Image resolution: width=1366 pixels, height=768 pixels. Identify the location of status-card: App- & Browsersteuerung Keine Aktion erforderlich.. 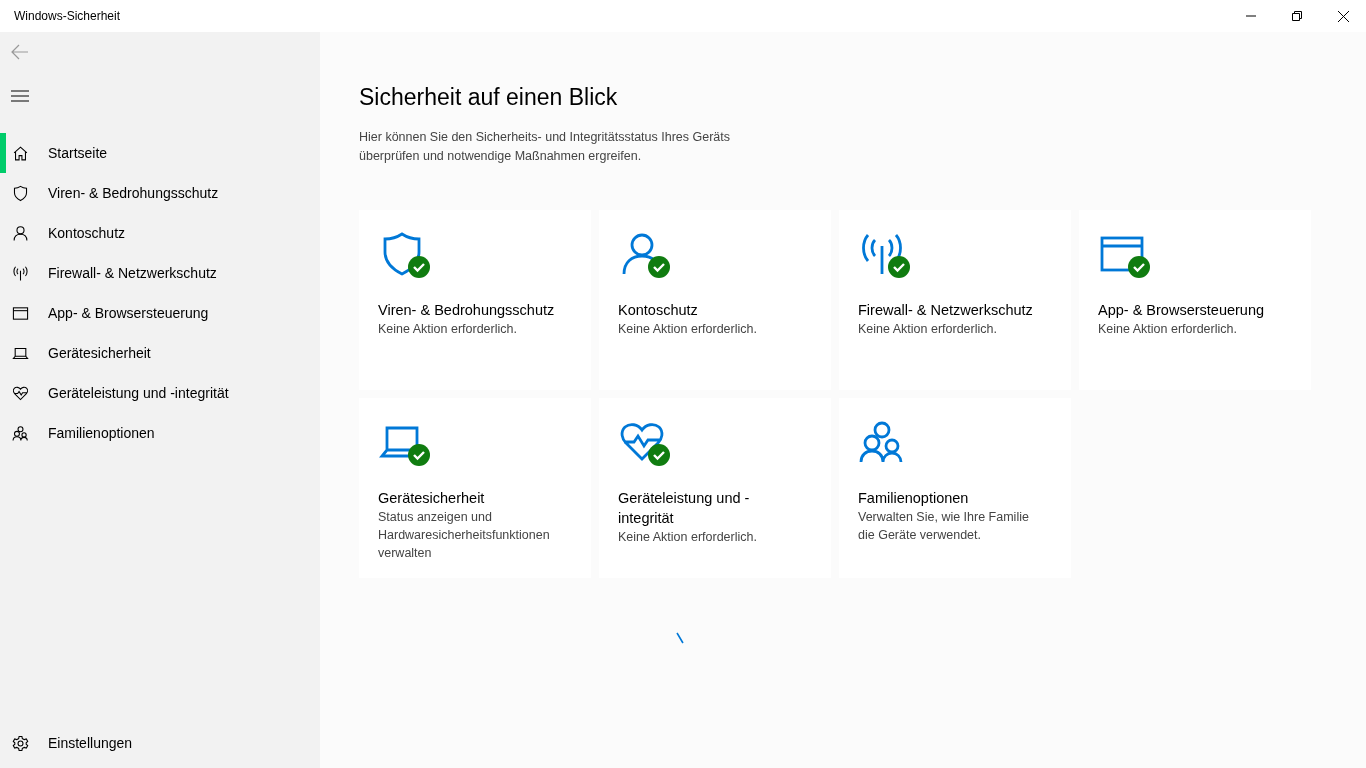
(1195, 300).